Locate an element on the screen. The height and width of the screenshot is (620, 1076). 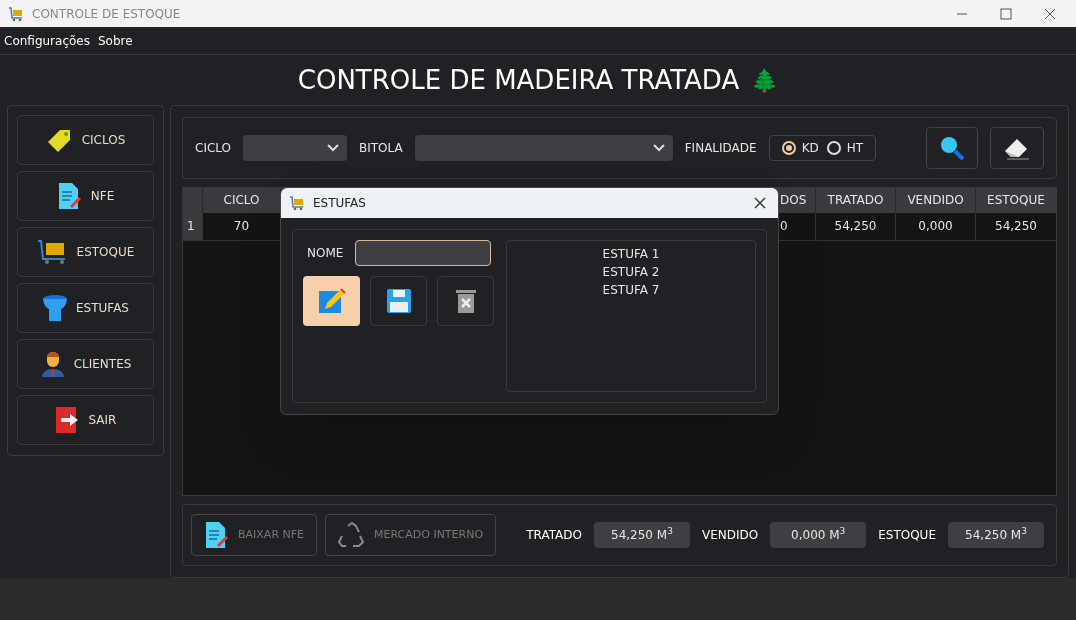
clear-button is located at coordinates (1017, 147).